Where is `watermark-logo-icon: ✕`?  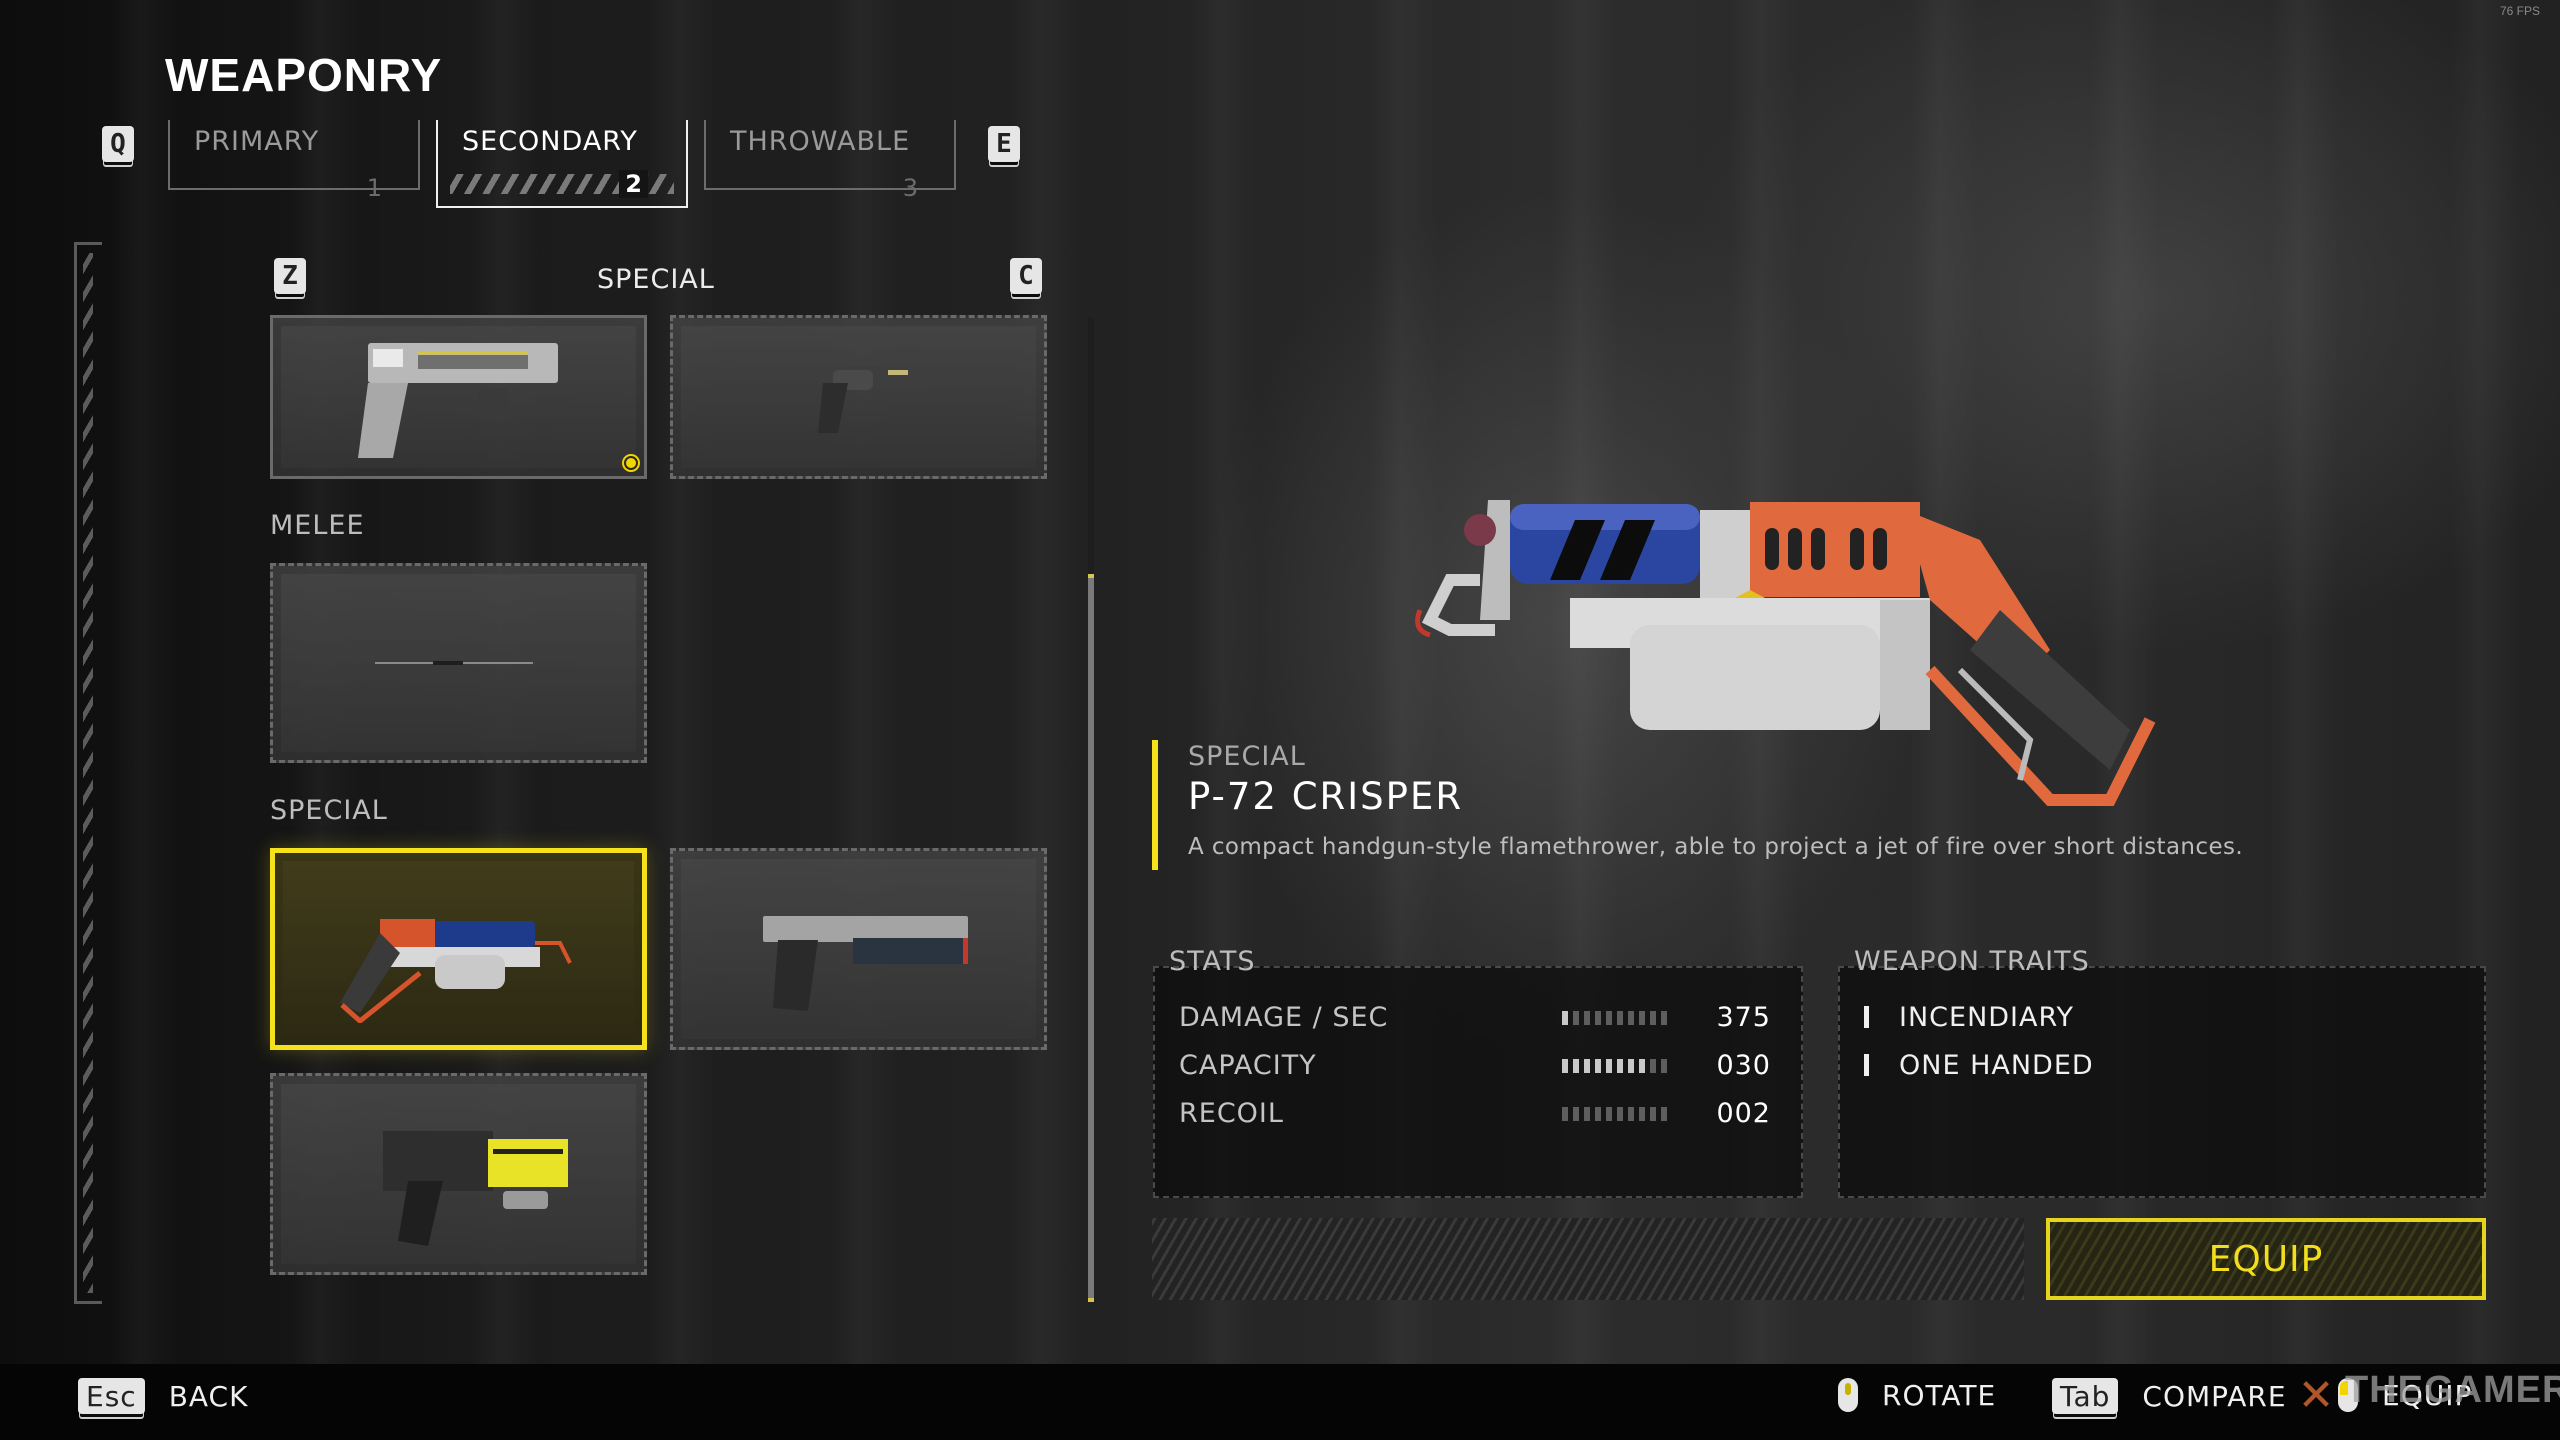
watermark-logo-icon: ✕ is located at coordinates (2316, 1395).